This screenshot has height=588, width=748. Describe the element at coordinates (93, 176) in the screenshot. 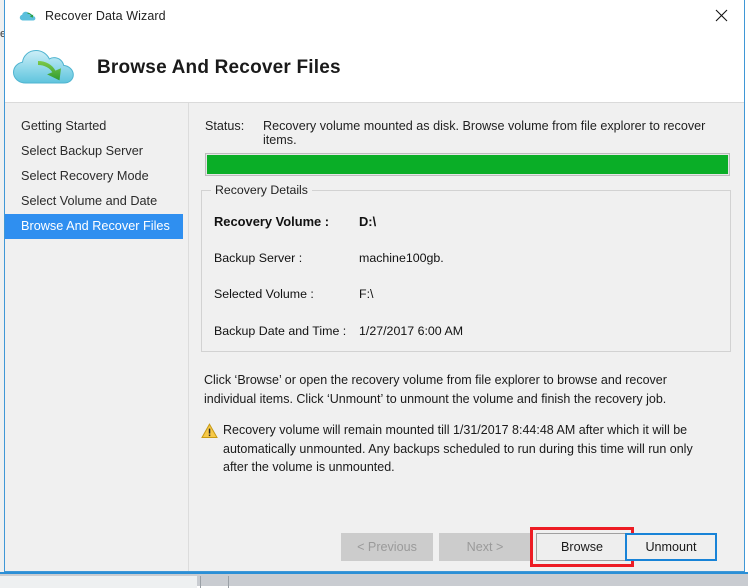

I see `sidebar-item-select-recovery-mode: Select Recovery Mode` at that location.